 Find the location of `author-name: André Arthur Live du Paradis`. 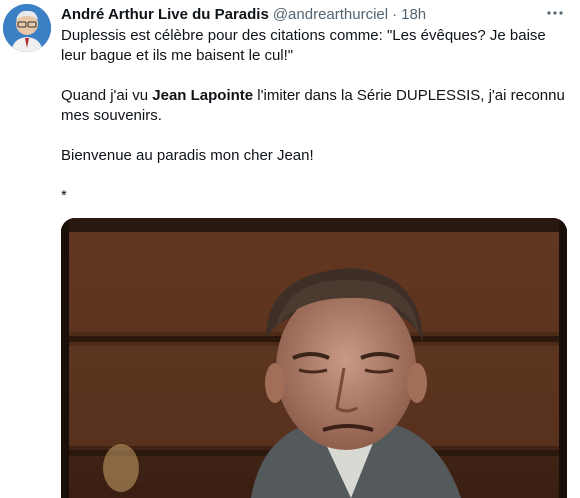

author-name: André Arthur Live du Paradis is located at coordinates (165, 14).